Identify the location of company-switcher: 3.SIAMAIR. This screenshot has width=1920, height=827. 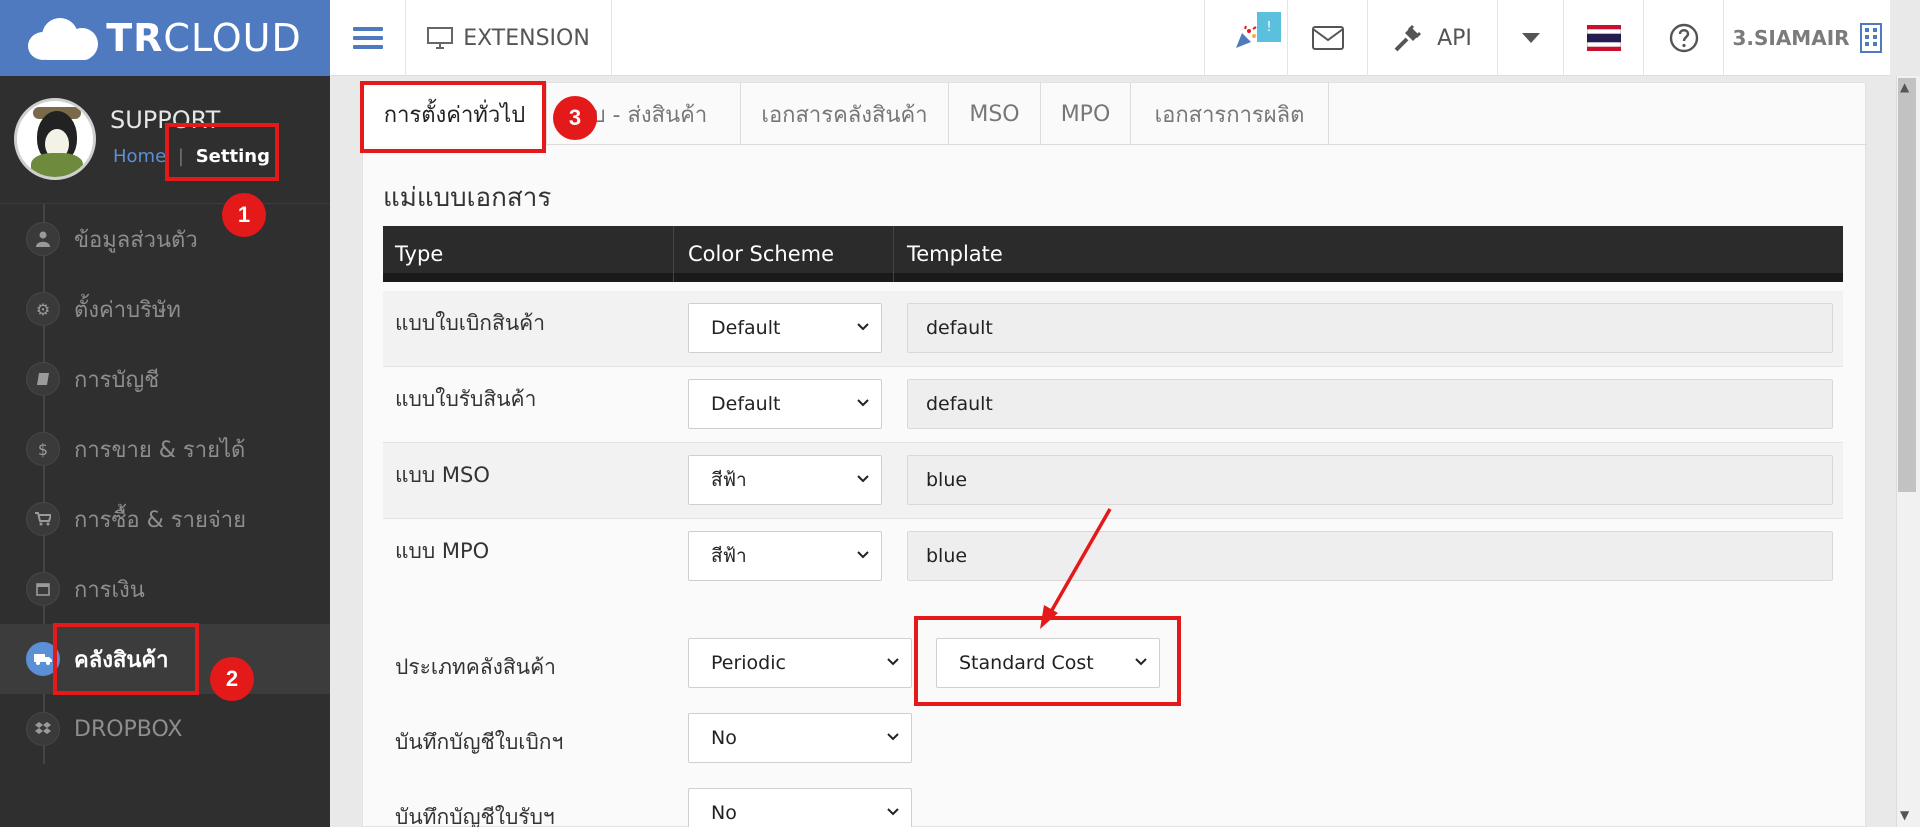
(1807, 38).